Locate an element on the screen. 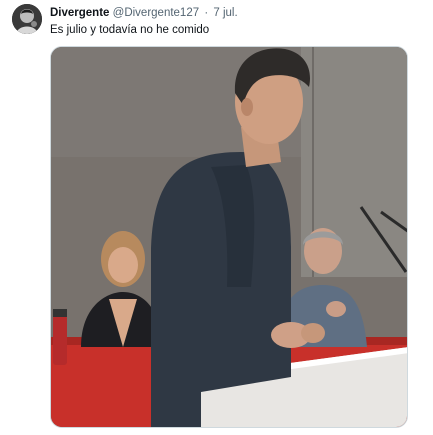 This screenshot has width=433, height=435. tweet-date: 7 jul. is located at coordinates (225, 13).